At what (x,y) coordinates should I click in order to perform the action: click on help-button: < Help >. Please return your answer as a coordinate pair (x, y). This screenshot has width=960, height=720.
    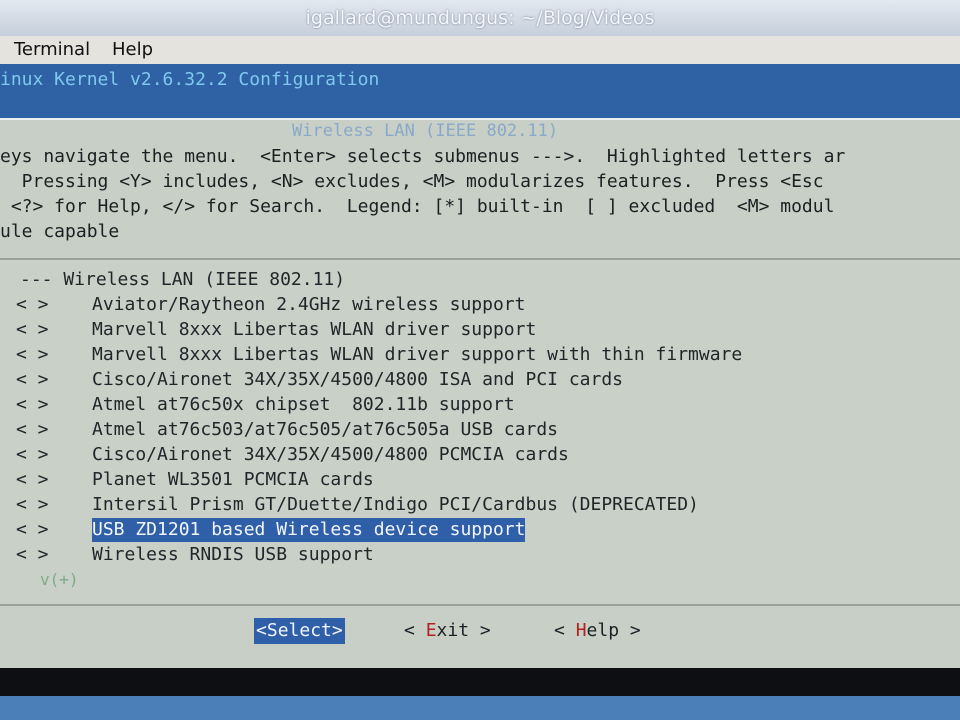
    Looking at the image, I should click on (597, 631).